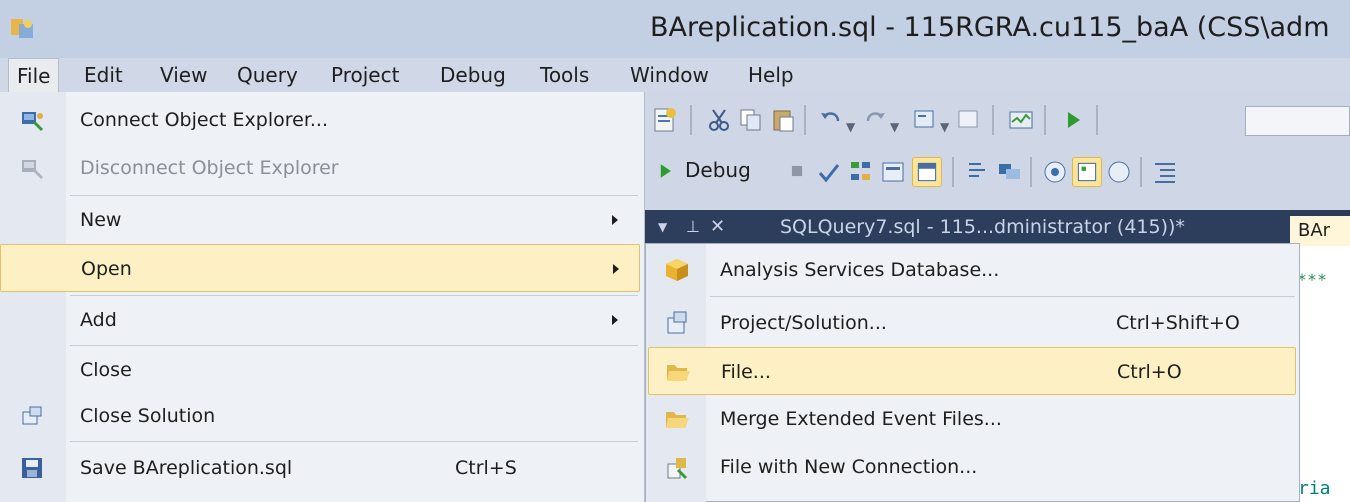  What do you see at coordinates (365, 75) in the screenshot?
I see `menu-project: Project` at bounding box center [365, 75].